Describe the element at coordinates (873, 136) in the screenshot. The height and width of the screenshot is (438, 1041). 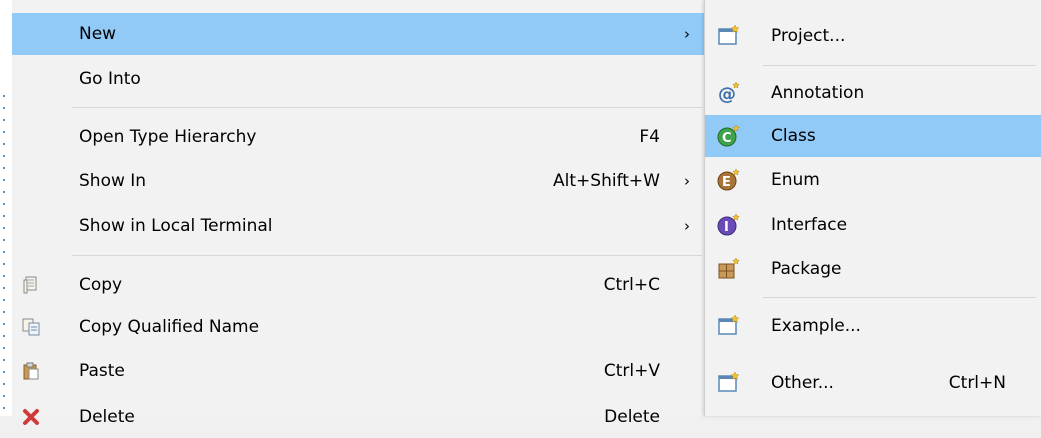
I see `submenu-item-class: C Class` at that location.